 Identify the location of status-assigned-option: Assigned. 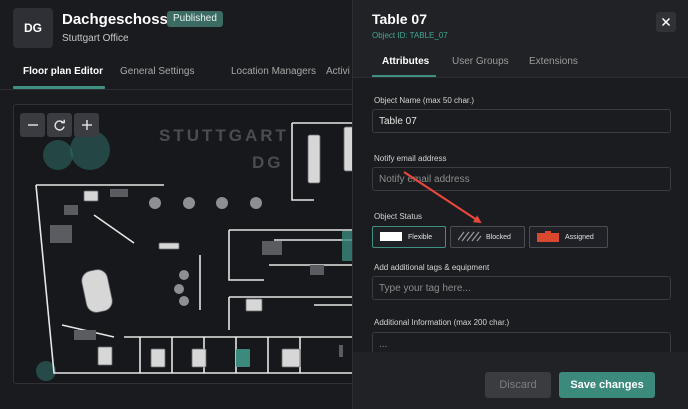
(568, 237).